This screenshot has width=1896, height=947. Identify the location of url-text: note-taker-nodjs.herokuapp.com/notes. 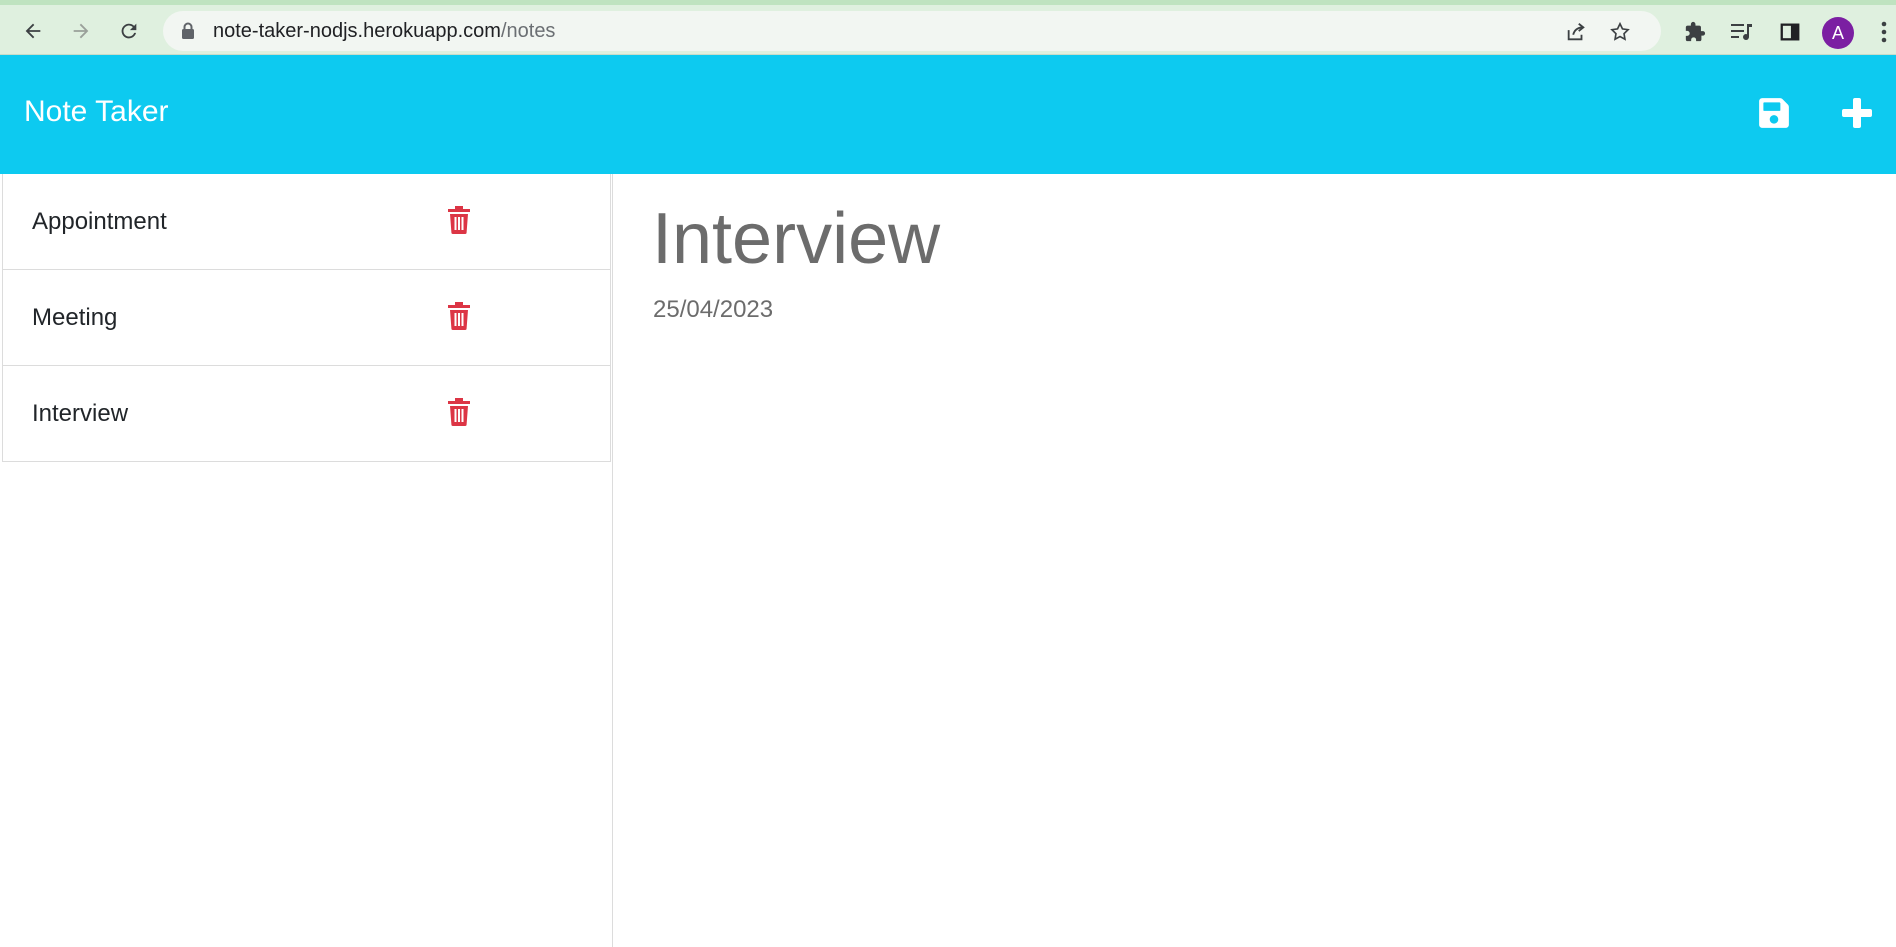
(384, 31).